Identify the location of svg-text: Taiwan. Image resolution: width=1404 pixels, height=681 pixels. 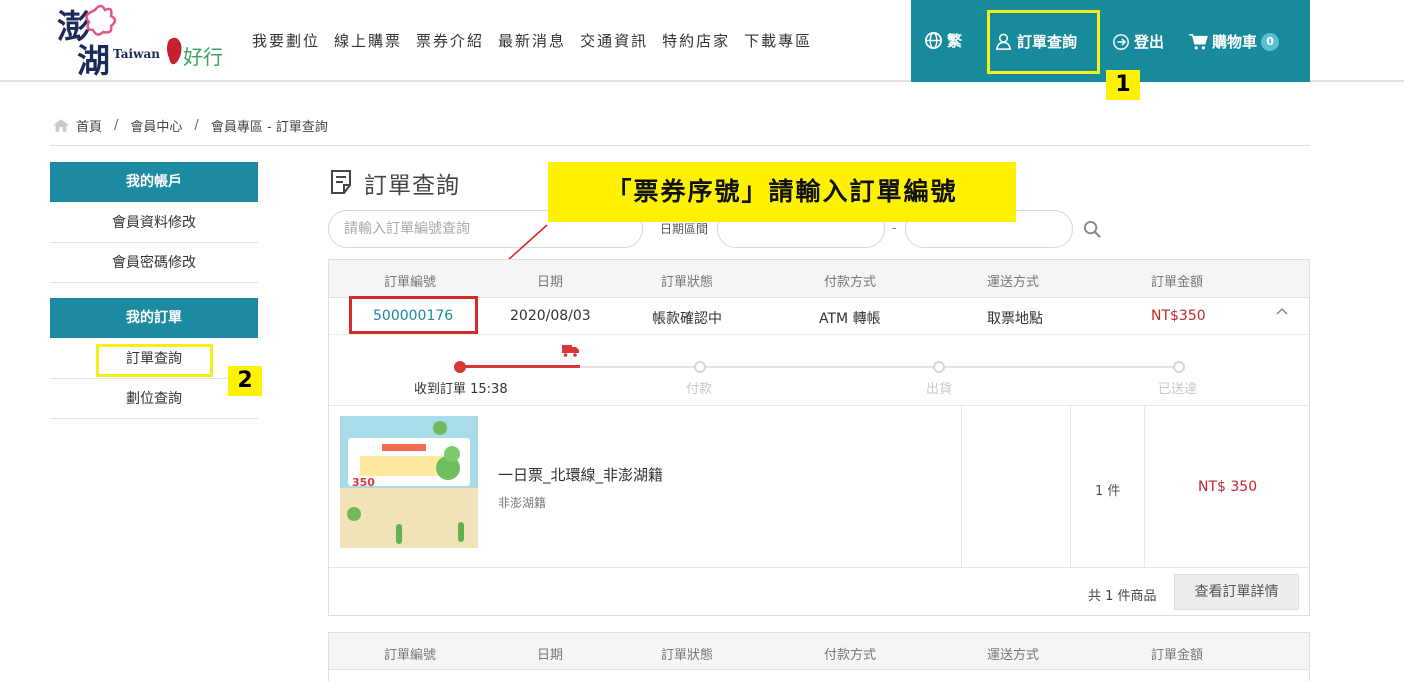
(136, 54).